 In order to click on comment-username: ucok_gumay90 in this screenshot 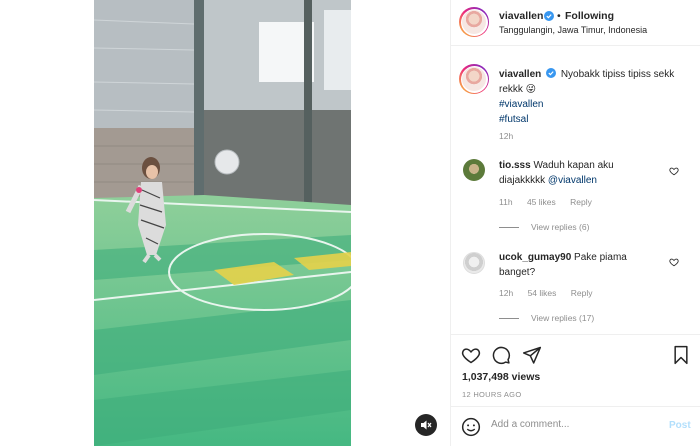, I will do `click(535, 257)`.